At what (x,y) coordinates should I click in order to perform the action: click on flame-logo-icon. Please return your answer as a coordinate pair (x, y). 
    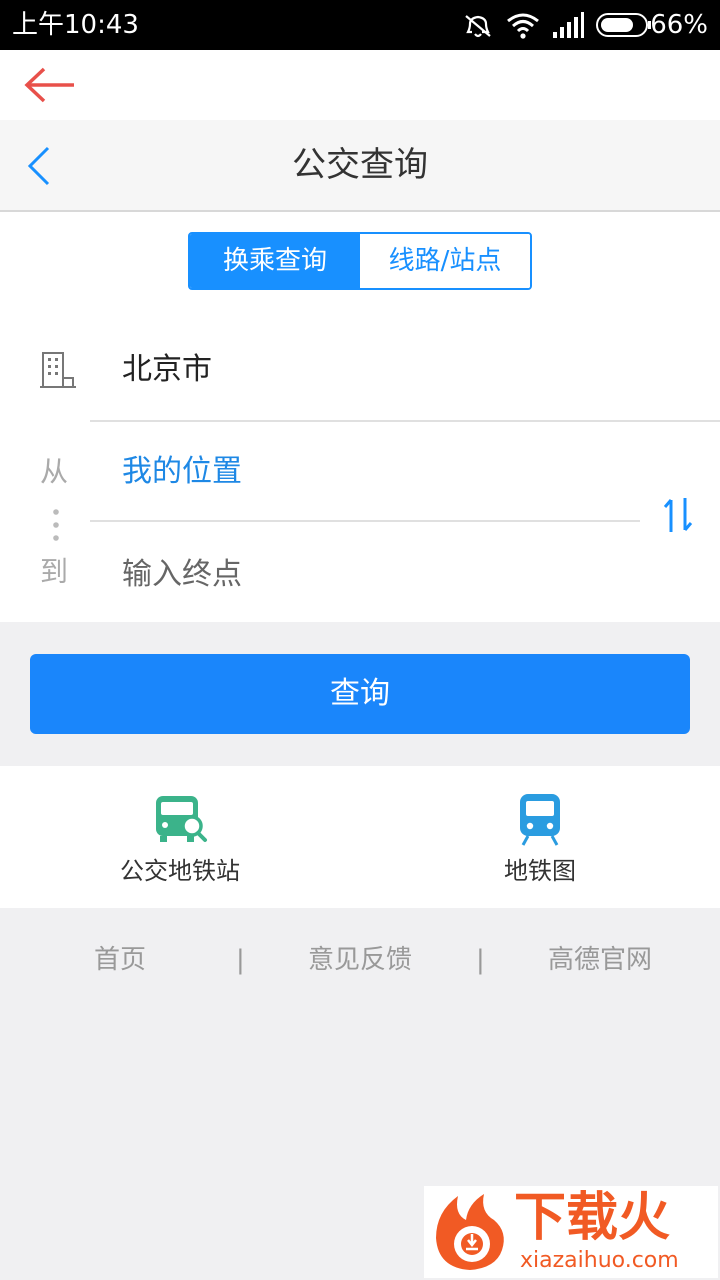
    Looking at the image, I should click on (470, 1232).